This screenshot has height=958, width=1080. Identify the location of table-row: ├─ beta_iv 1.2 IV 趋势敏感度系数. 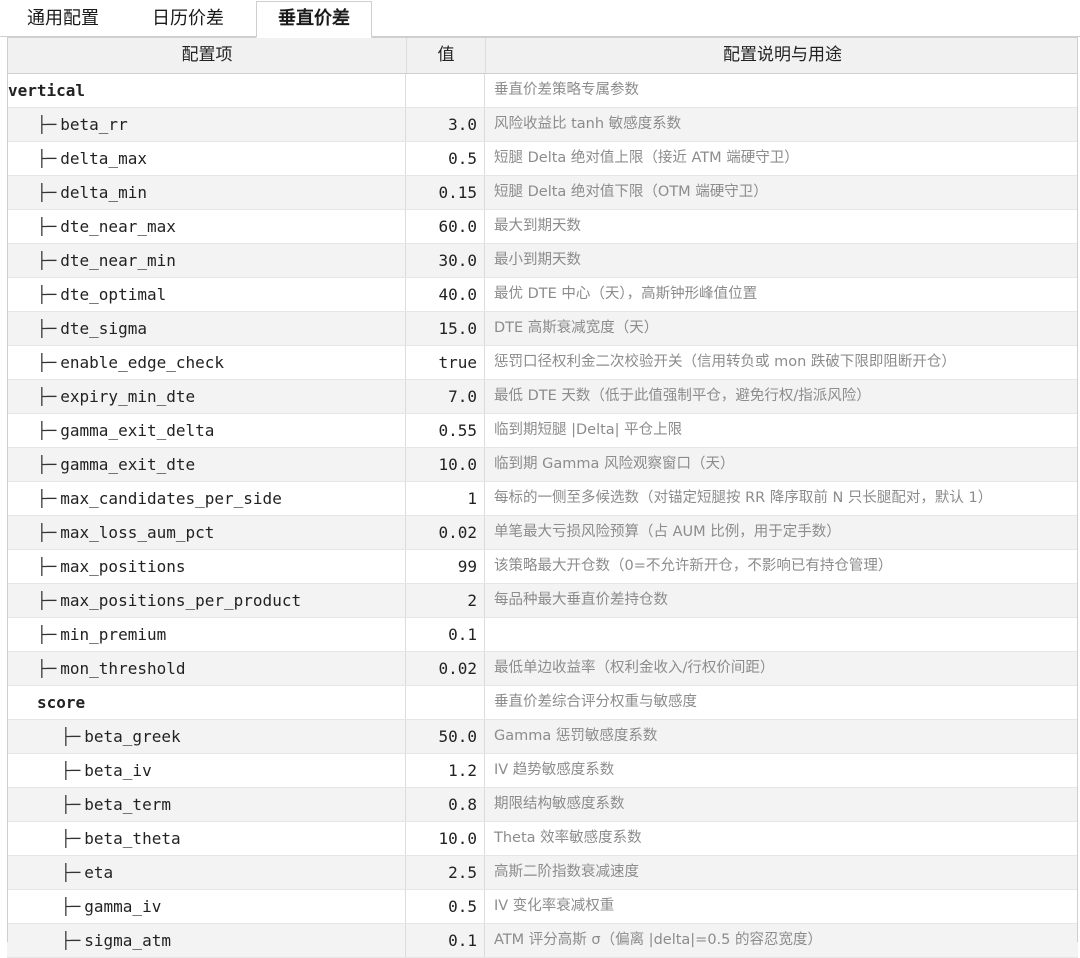
(542, 771).